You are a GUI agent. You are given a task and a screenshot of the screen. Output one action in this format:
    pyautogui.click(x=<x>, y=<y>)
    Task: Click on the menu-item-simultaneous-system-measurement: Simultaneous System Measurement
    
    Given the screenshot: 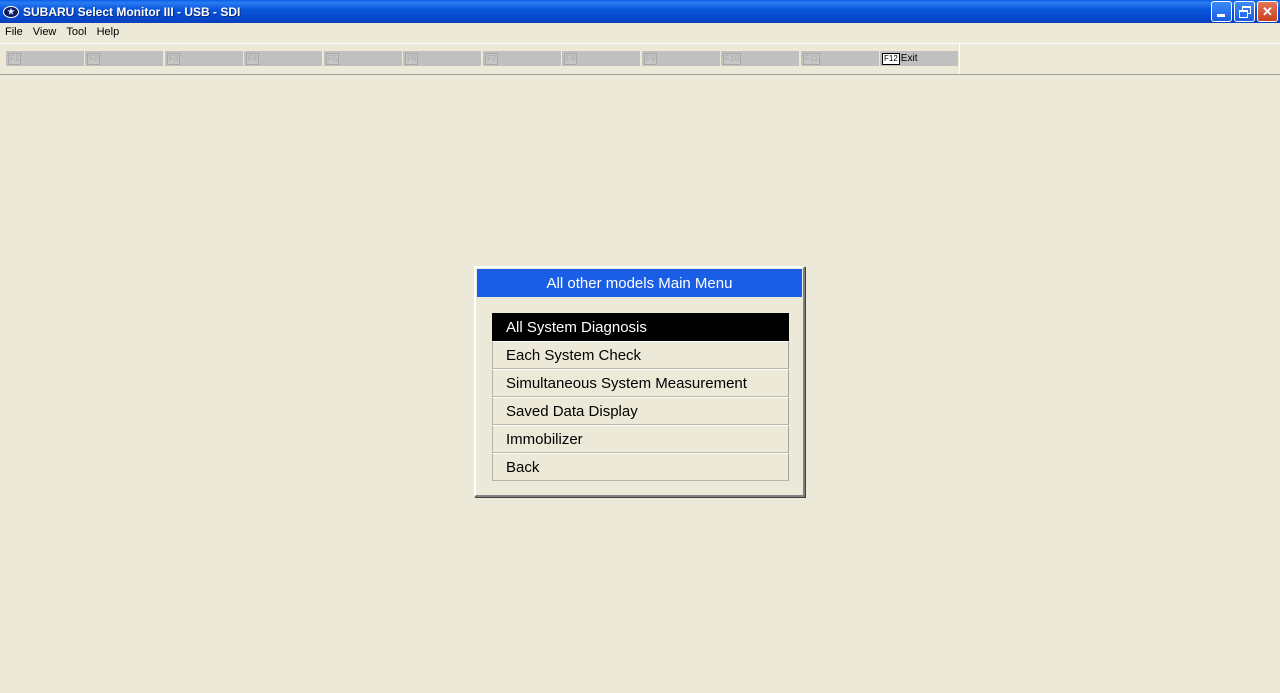 What is the action you would take?
    pyautogui.click(x=640, y=383)
    